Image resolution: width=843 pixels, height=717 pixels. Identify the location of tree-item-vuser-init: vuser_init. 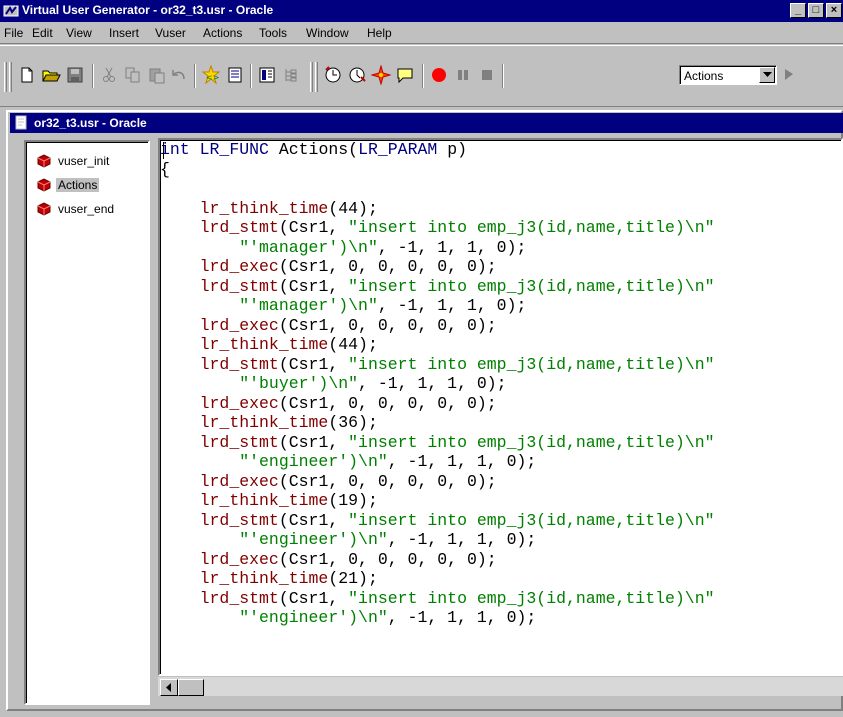
(73, 161).